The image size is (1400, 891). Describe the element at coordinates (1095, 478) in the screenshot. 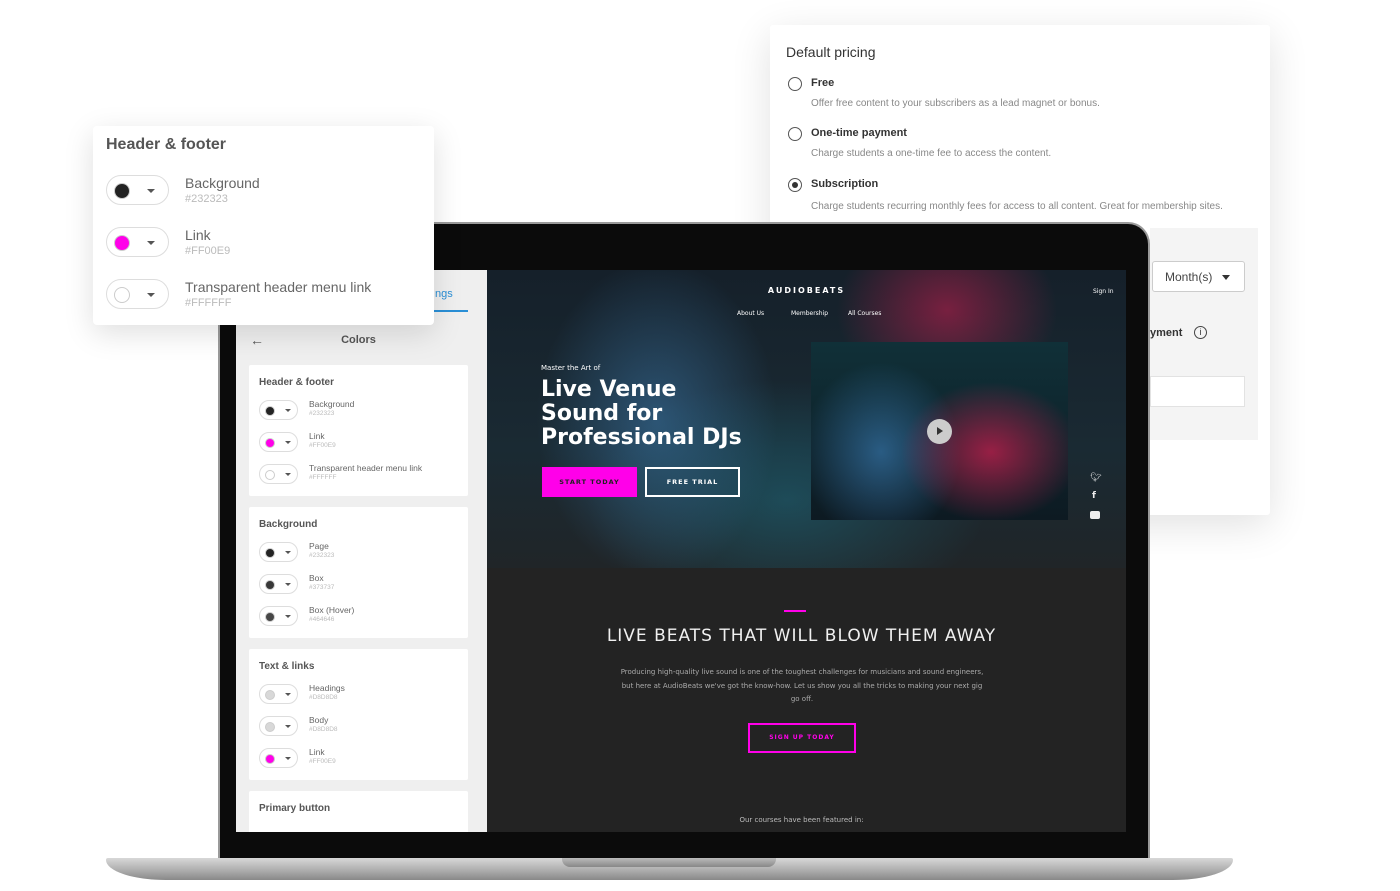

I see `twitter-icon: 🐦︎` at that location.